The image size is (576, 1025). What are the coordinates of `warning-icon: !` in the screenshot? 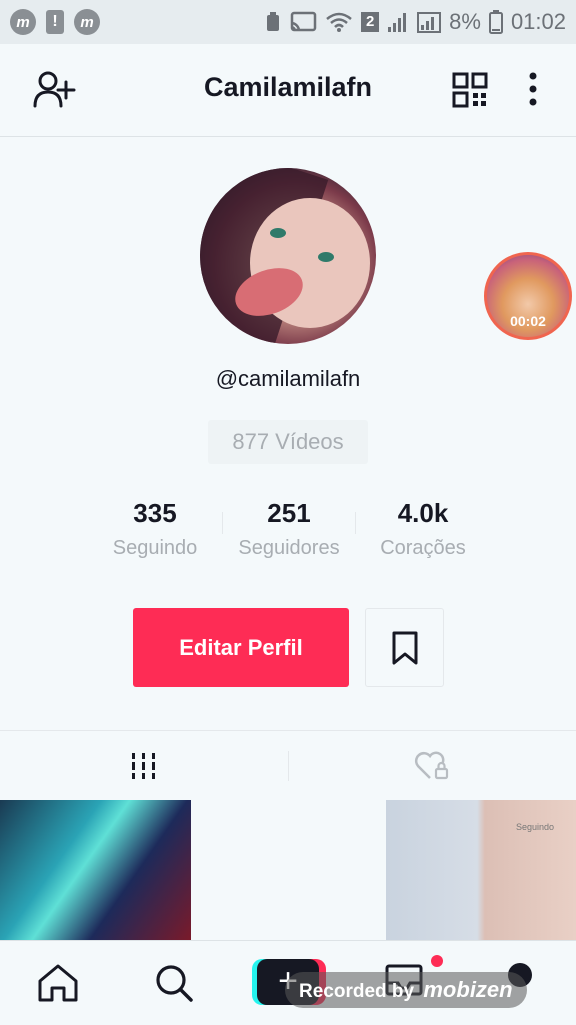 It's located at (55, 22).